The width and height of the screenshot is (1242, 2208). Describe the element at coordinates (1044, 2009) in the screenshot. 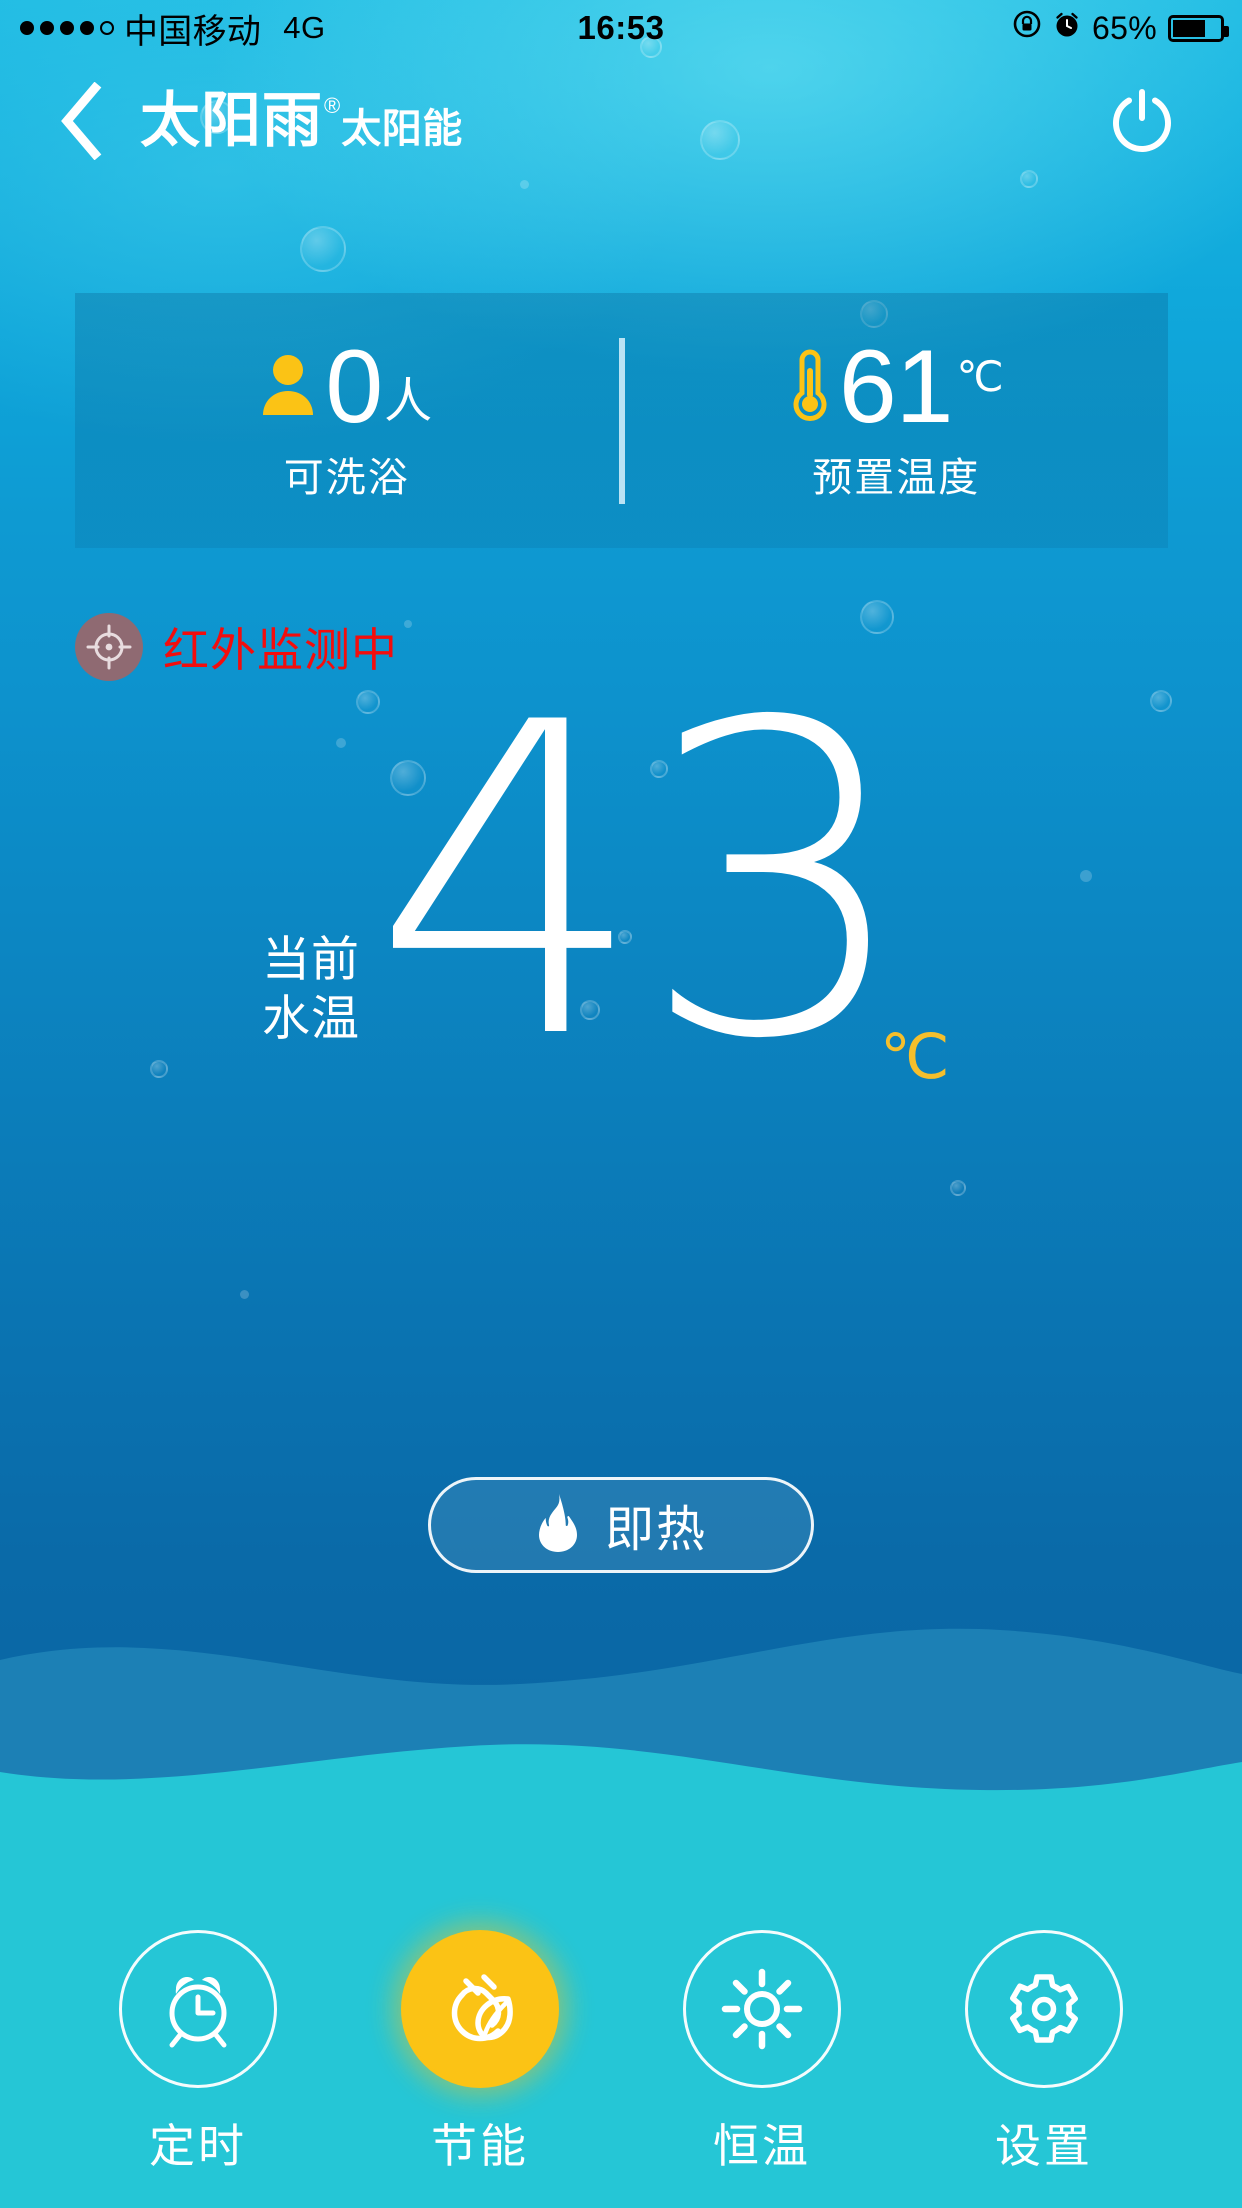

I see `gear-icon` at that location.